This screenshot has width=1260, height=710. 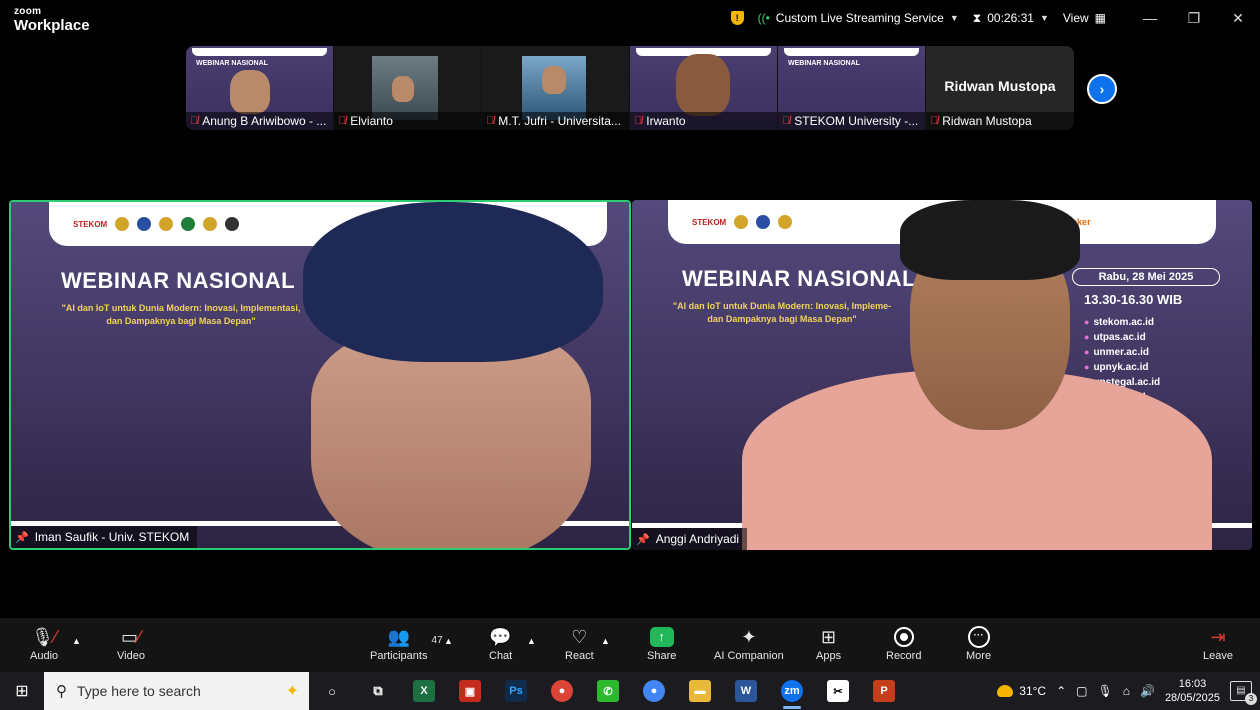 What do you see at coordinates (90, 224) in the screenshot?
I see `stekom-logo: STEKOM` at bounding box center [90, 224].